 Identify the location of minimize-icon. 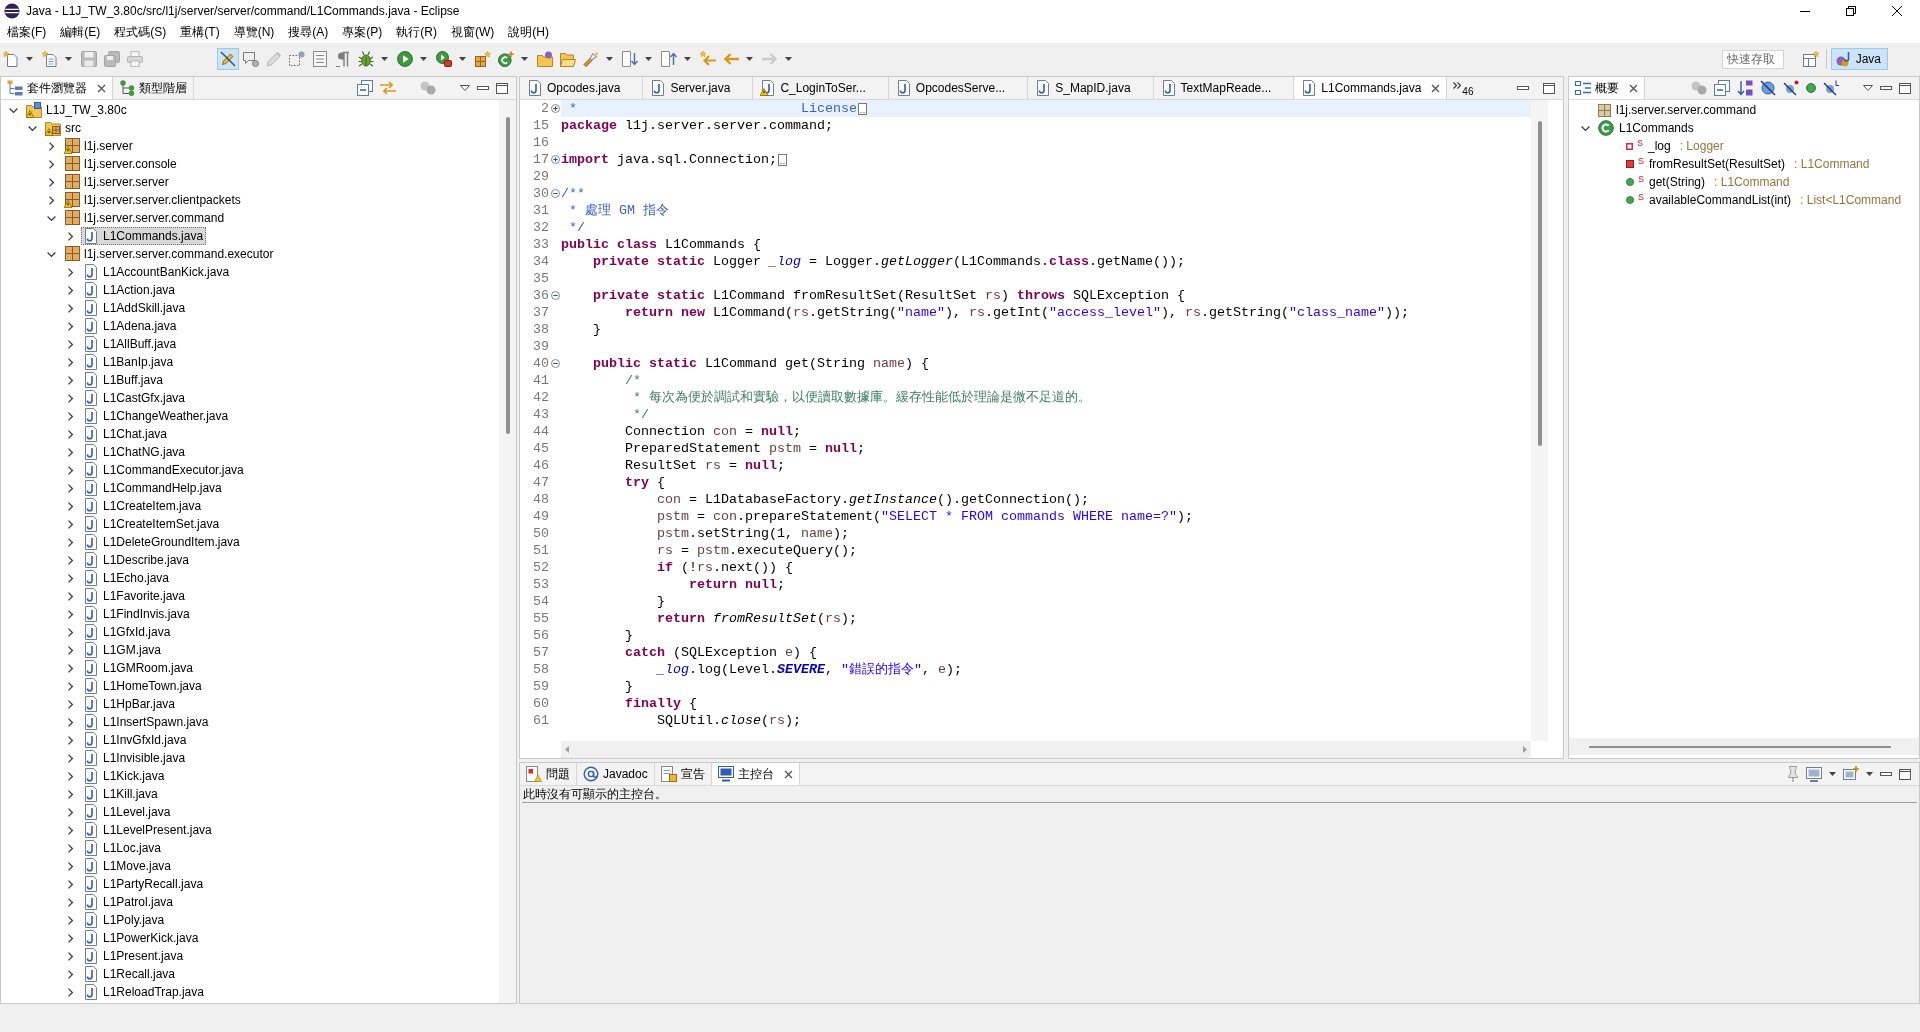
(483, 88).